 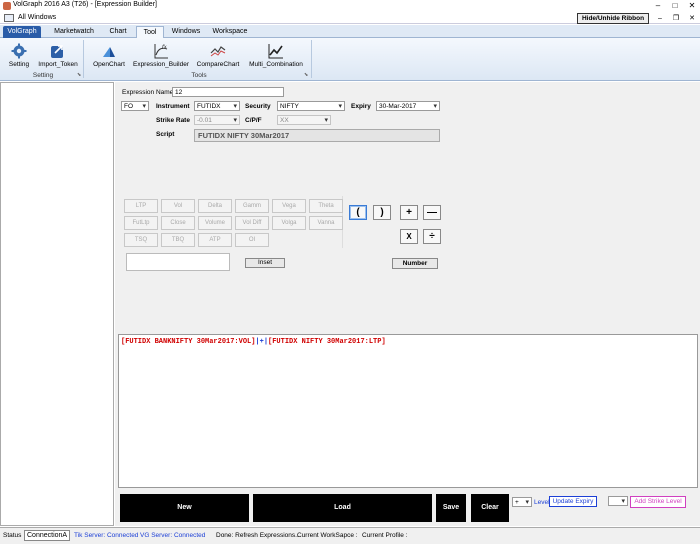 I want to click on status-label: Status, so click(x=12, y=535).